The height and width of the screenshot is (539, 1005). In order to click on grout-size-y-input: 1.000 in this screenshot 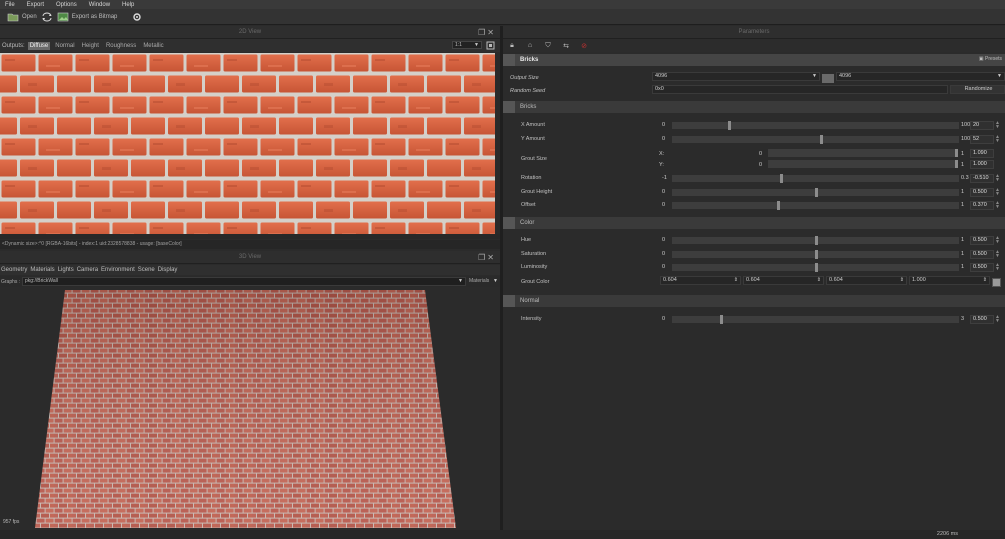, I will do `click(982, 164)`.